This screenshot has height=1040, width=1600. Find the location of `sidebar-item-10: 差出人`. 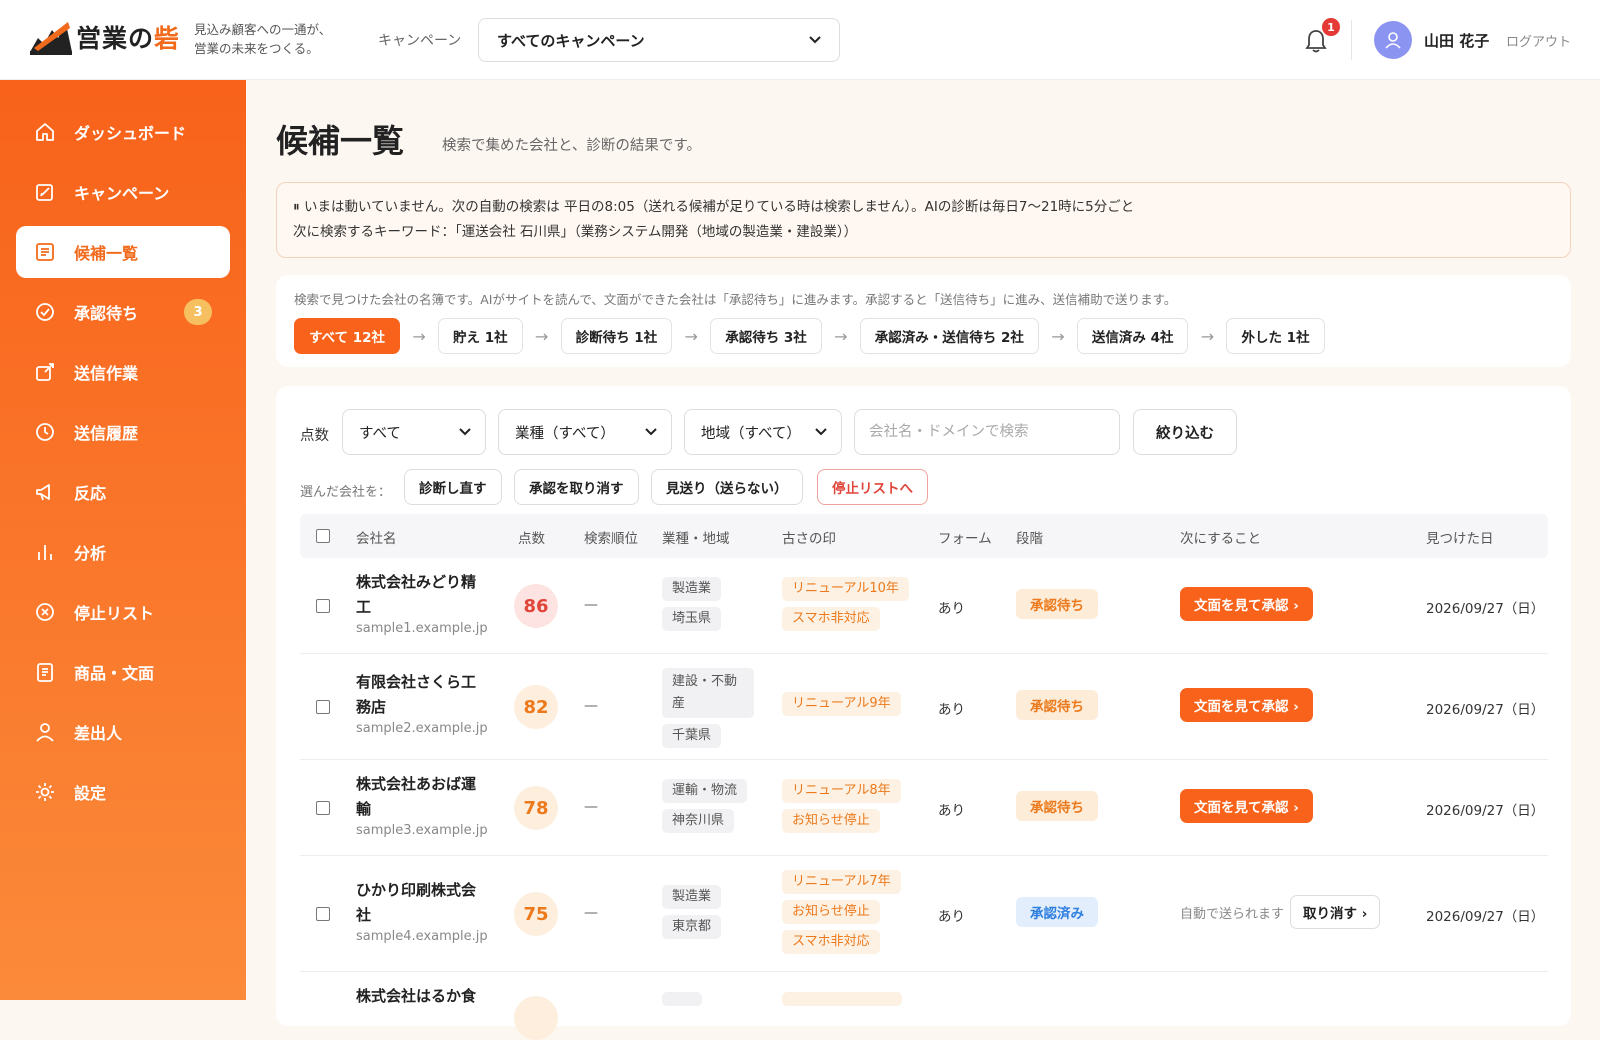

sidebar-item-10: 差出人 is located at coordinates (123, 732).